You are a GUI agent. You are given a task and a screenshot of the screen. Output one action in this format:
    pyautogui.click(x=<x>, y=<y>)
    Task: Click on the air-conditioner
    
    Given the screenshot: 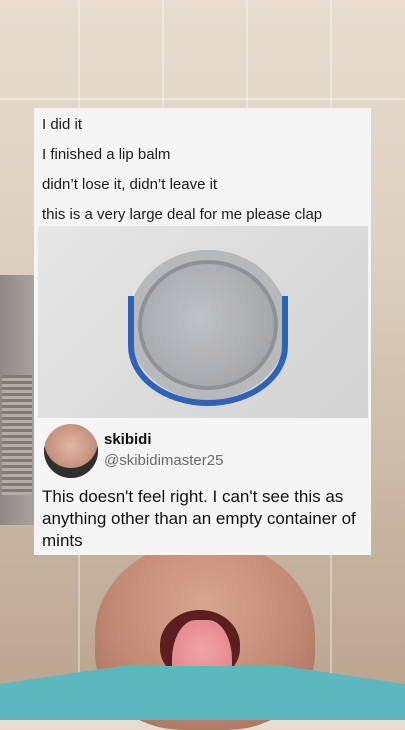 What is the action you would take?
    pyautogui.click(x=19, y=400)
    